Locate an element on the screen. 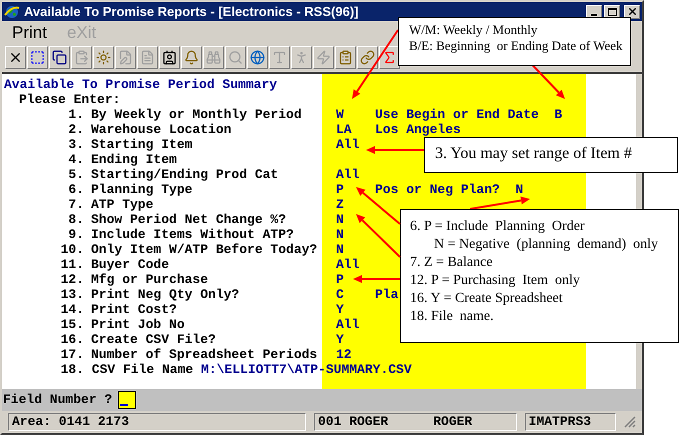 The width and height of the screenshot is (679, 435). field-label: Create CSV File? is located at coordinates (154, 339).